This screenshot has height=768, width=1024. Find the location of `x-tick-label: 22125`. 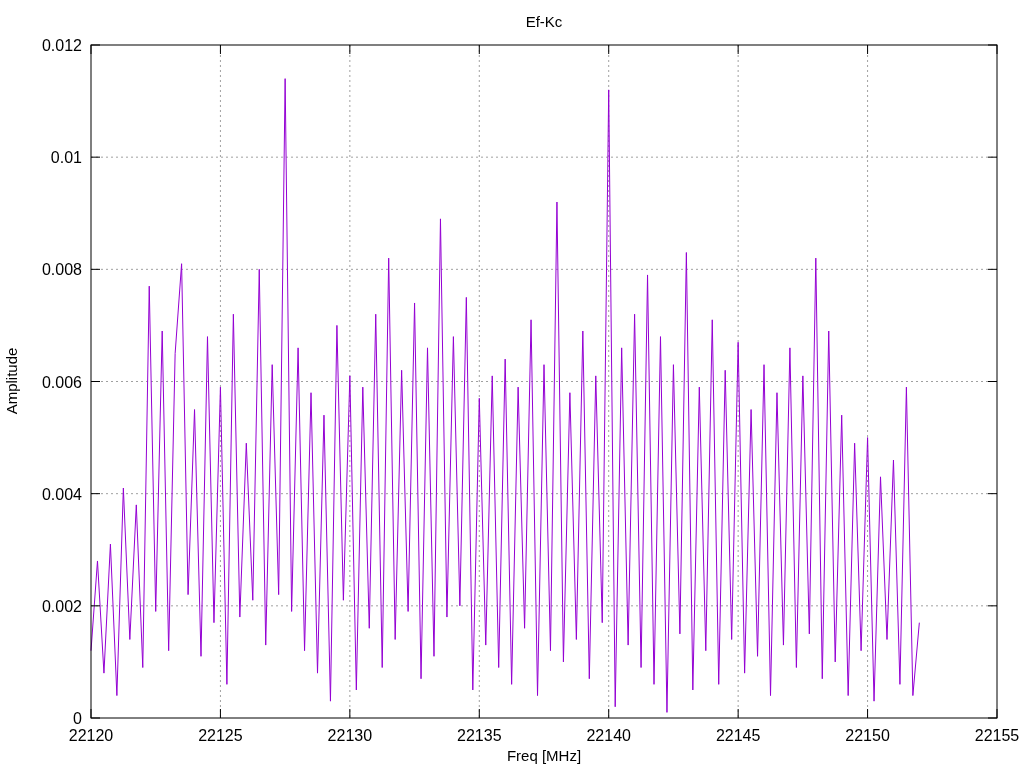

x-tick-label: 22125 is located at coordinates (220, 735).